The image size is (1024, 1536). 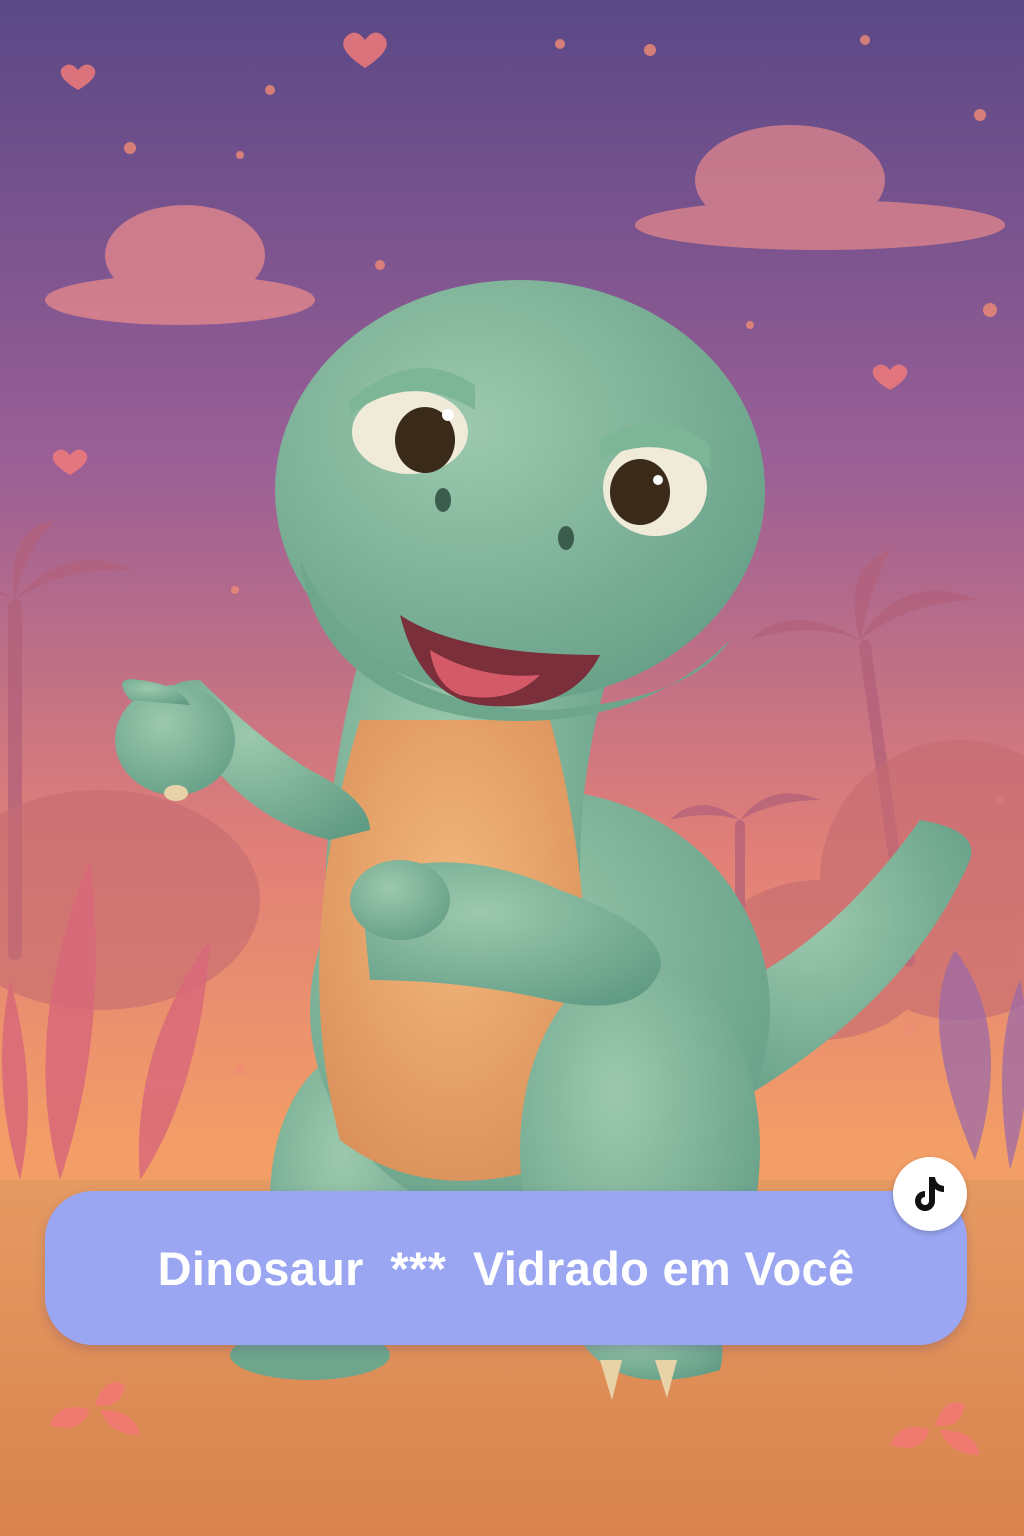 What do you see at coordinates (930, 1194) in the screenshot?
I see `tiktok-logo-icon` at bounding box center [930, 1194].